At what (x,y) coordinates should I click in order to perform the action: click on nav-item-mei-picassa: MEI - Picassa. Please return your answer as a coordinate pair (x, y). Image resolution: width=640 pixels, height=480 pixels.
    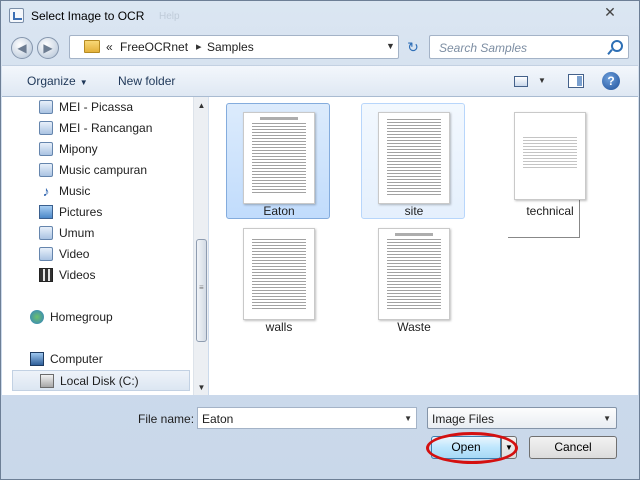
    Looking at the image, I should click on (97, 107).